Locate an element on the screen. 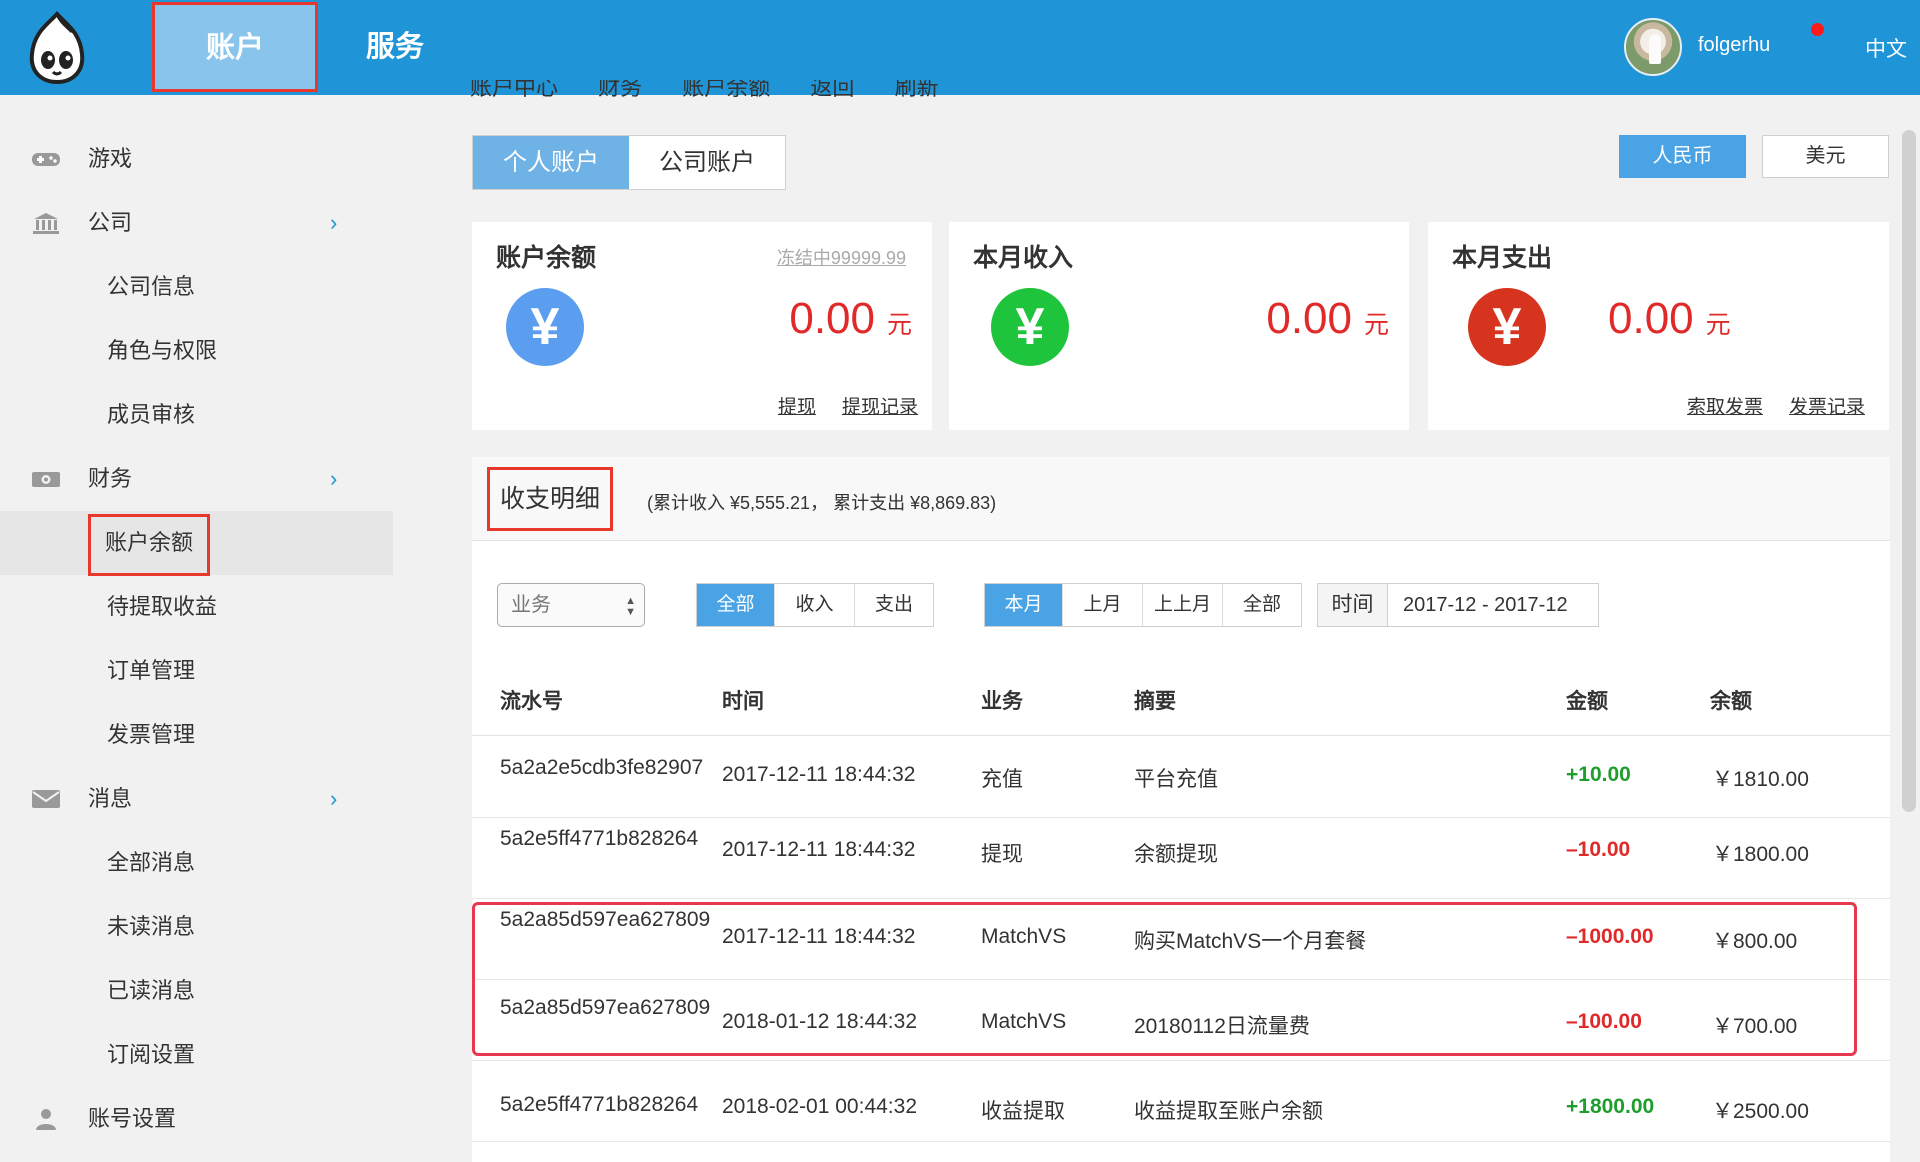 This screenshot has height=1162, width=1920. currency-rmb-button: 人民币 is located at coordinates (1682, 156).